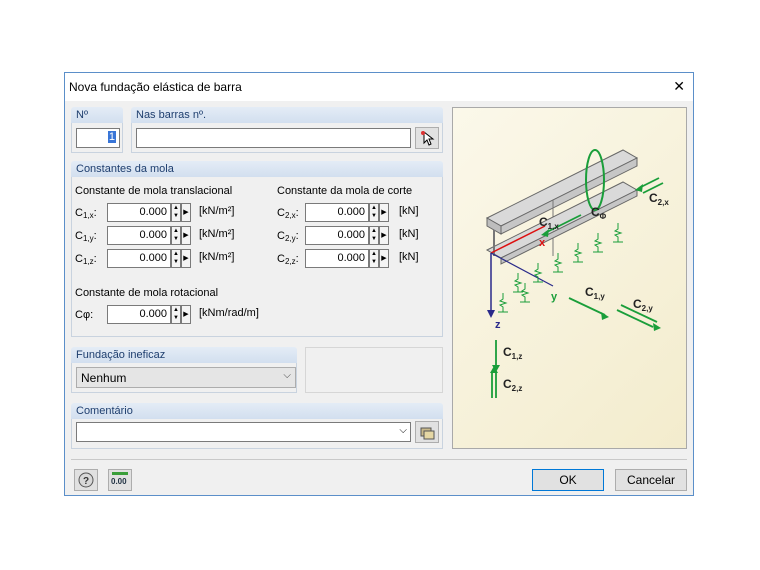 Image resolution: width=760 pixels, height=570 pixels. Describe the element at coordinates (409, 234) in the screenshot. I see `c2y-unit: [kN]` at that location.